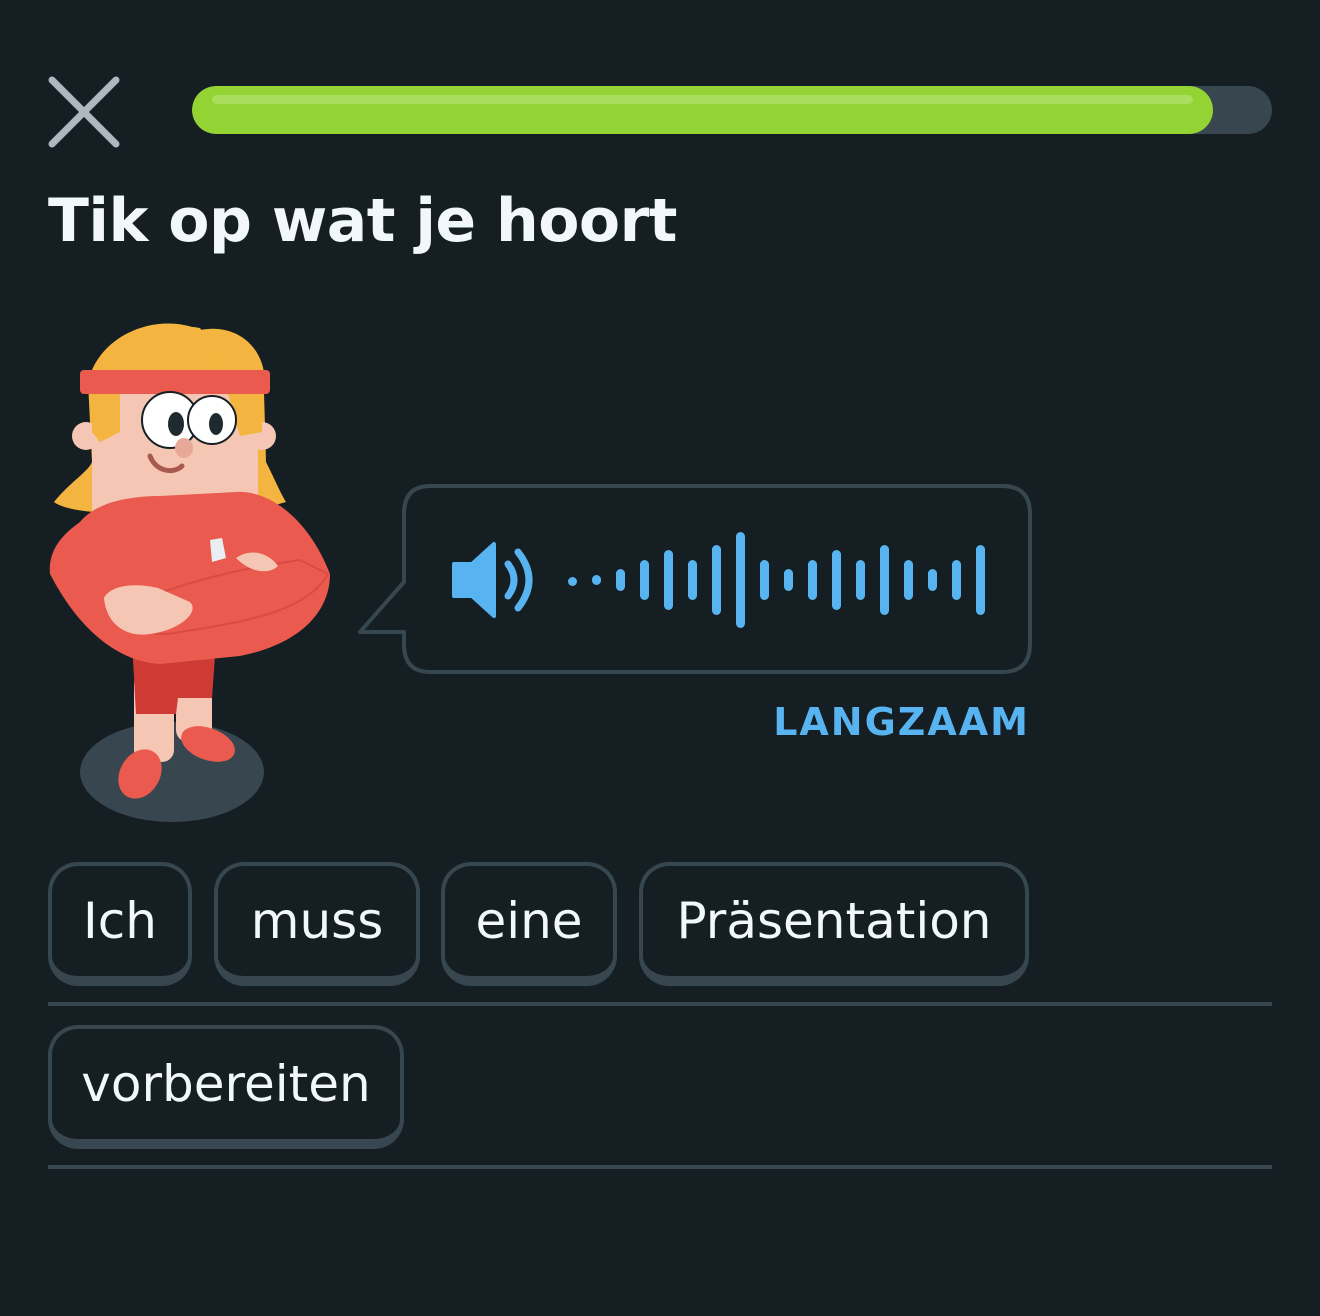 The height and width of the screenshot is (1316, 1320). I want to click on close-button, so click(84, 112).